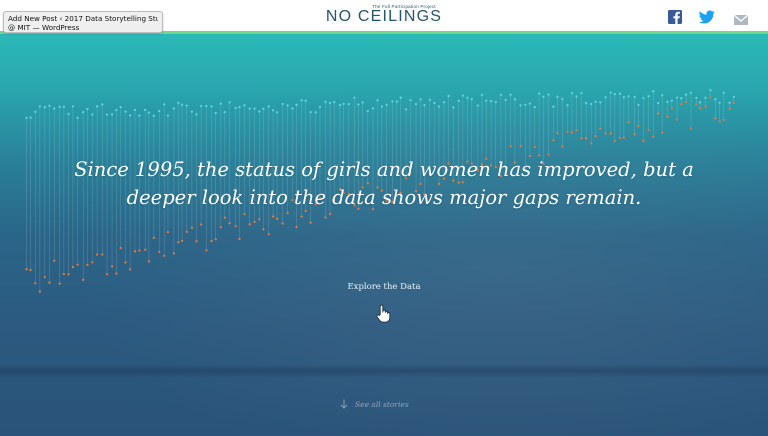 The height and width of the screenshot is (436, 768). I want to click on twitter-icon, so click(707, 17).